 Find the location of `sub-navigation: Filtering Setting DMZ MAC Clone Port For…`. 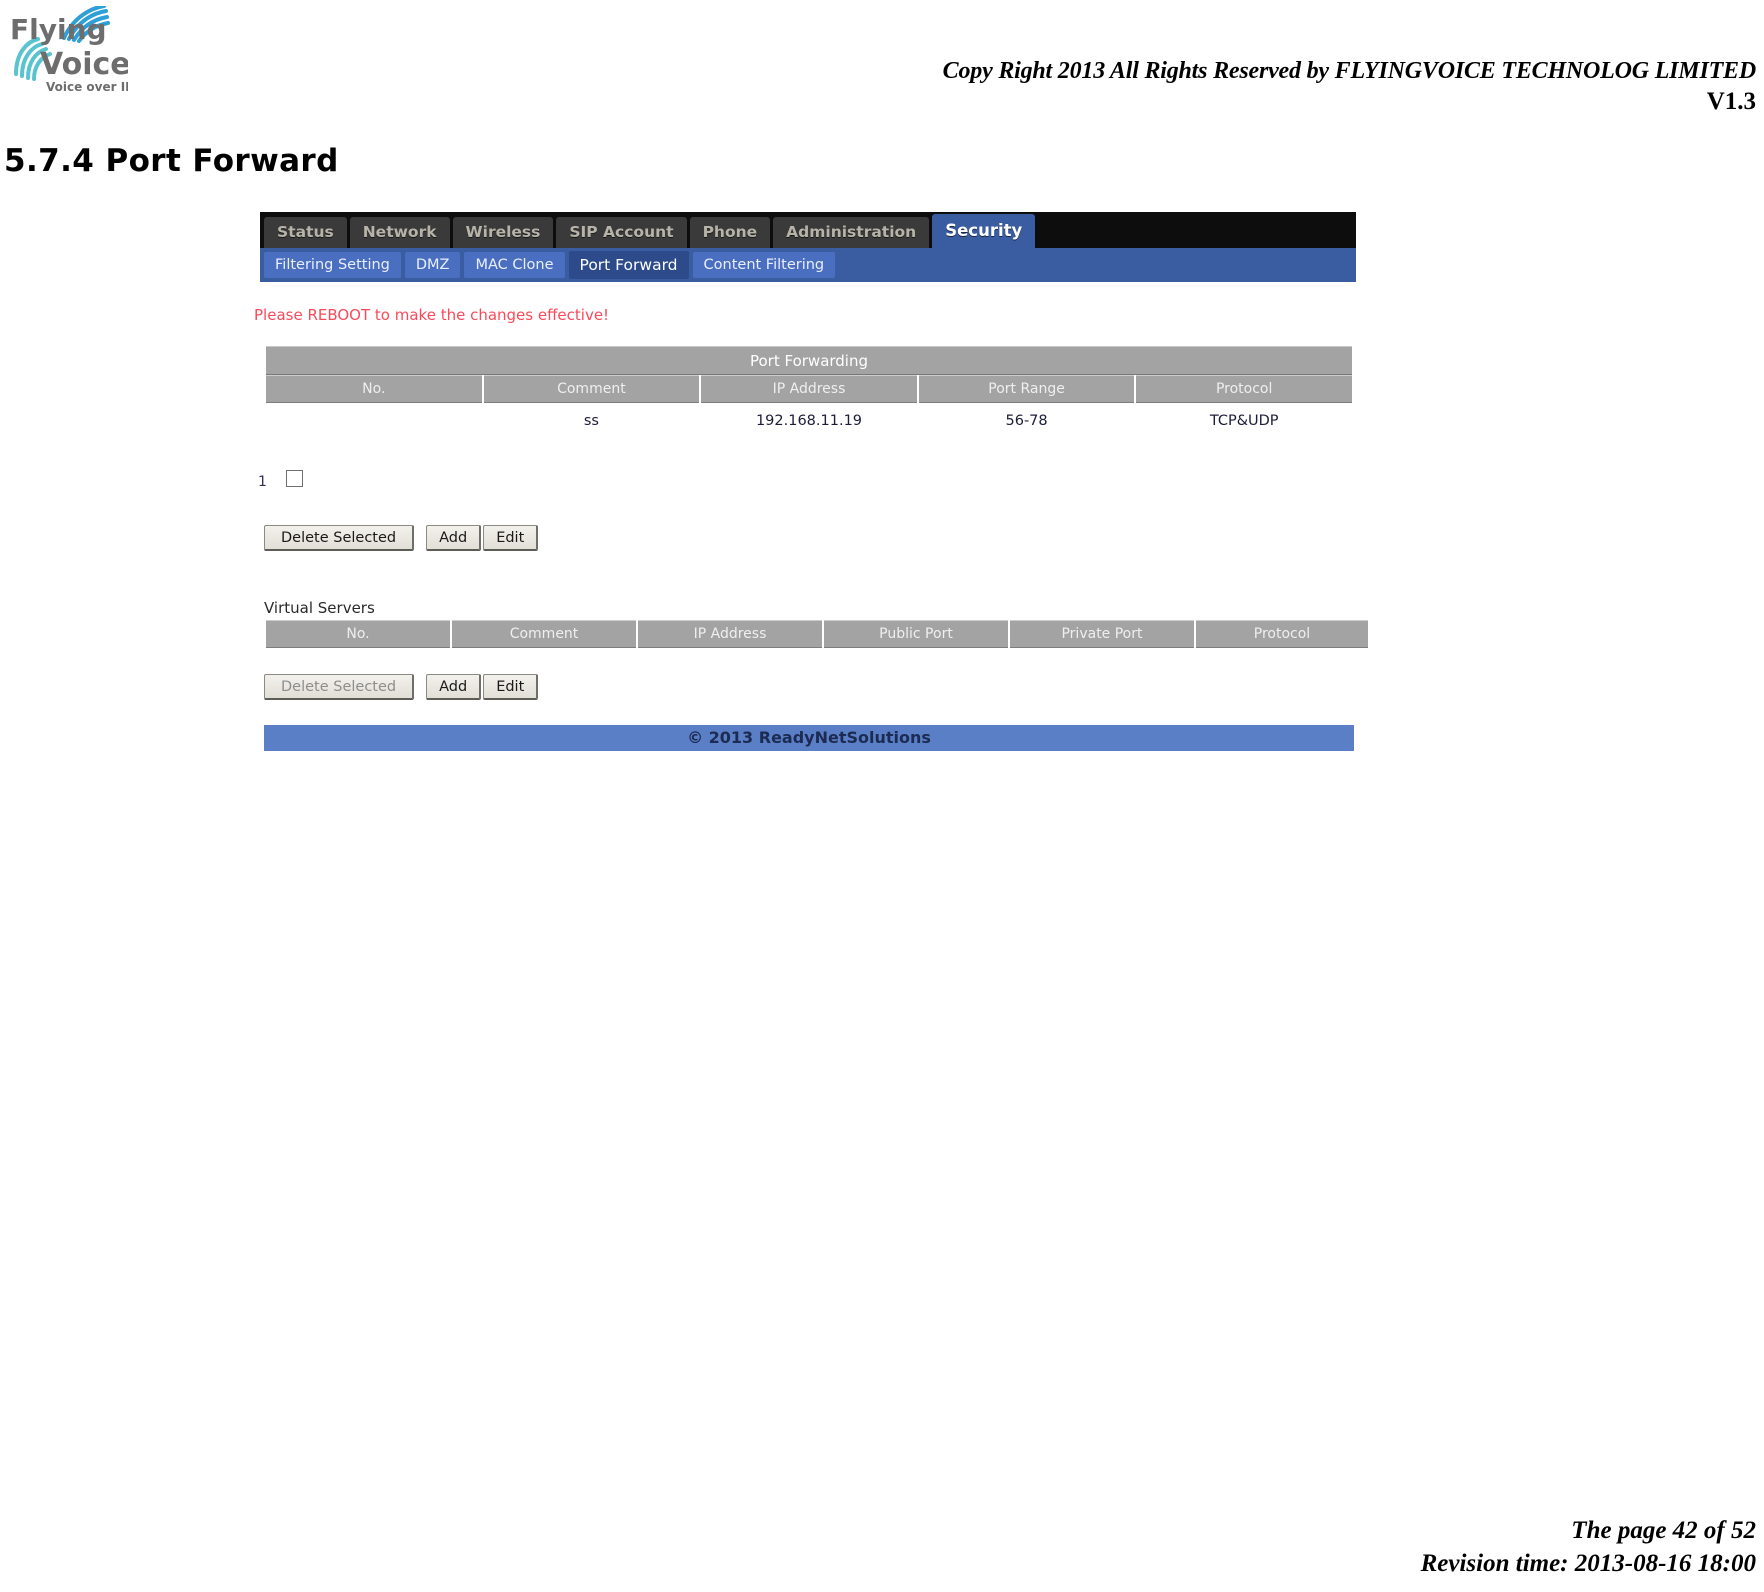

sub-navigation: Filtering Setting DMZ MAC Clone Port For… is located at coordinates (808, 265).